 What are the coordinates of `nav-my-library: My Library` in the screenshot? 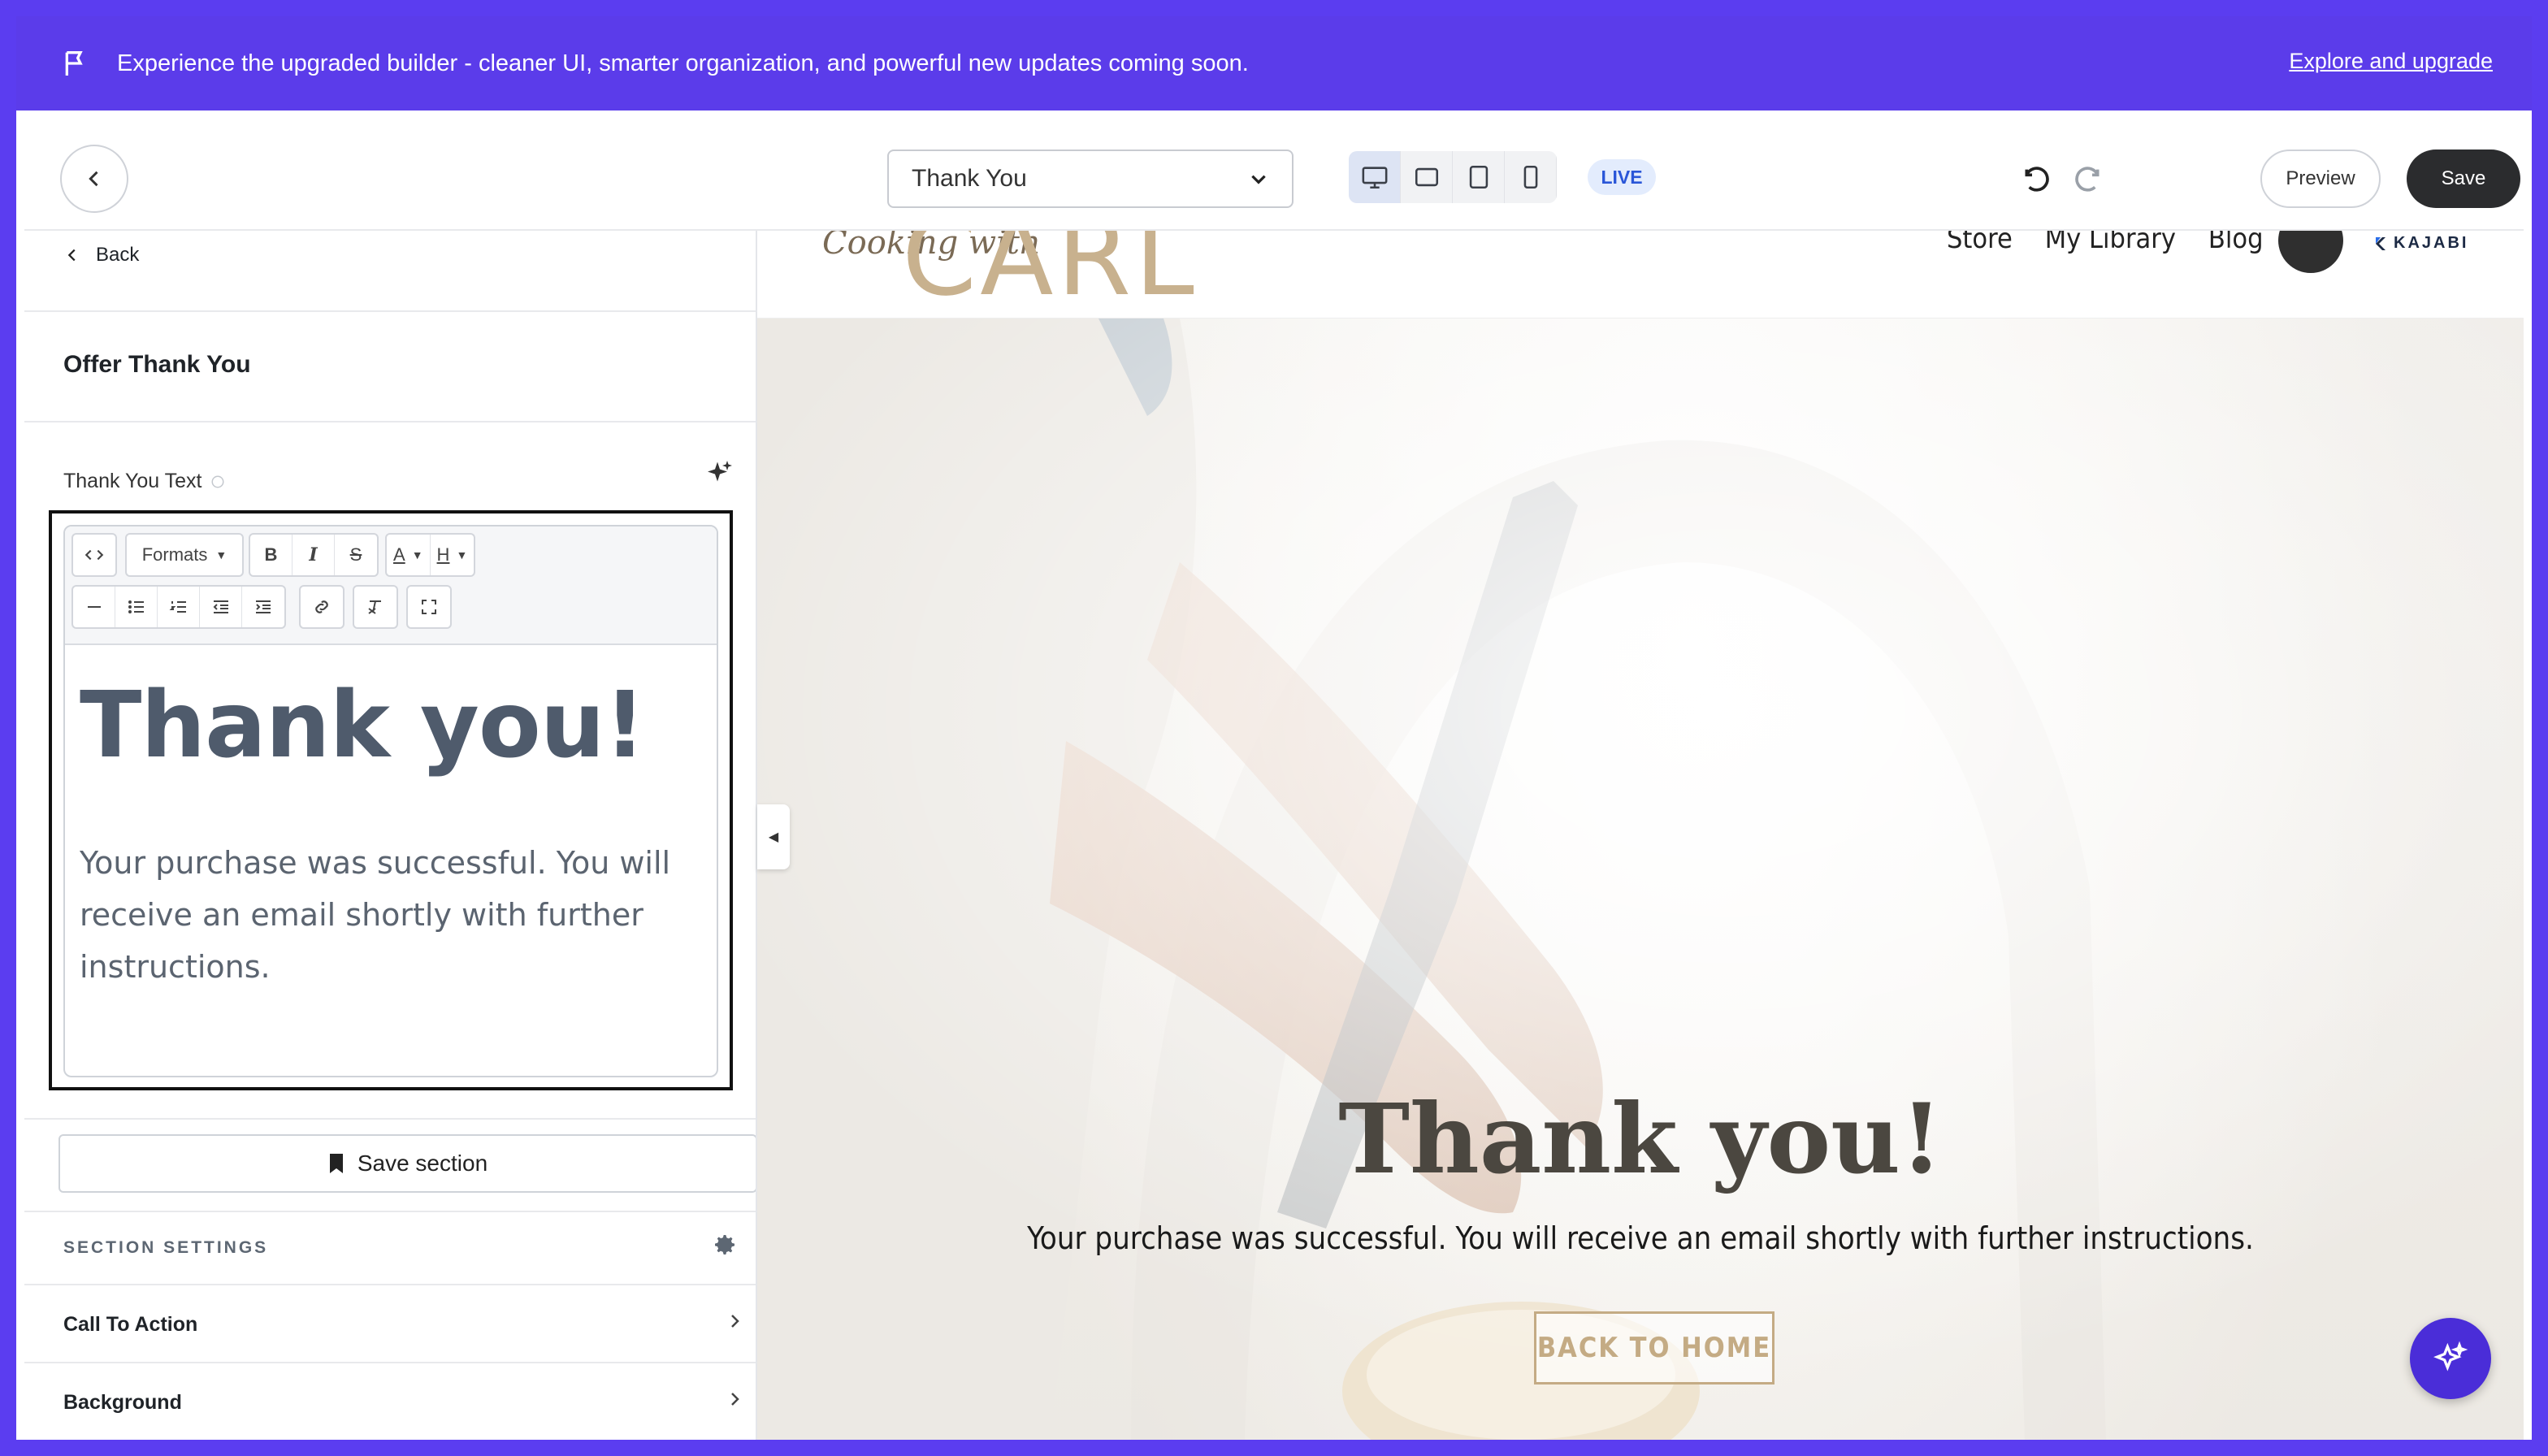 It's located at (2111, 243).